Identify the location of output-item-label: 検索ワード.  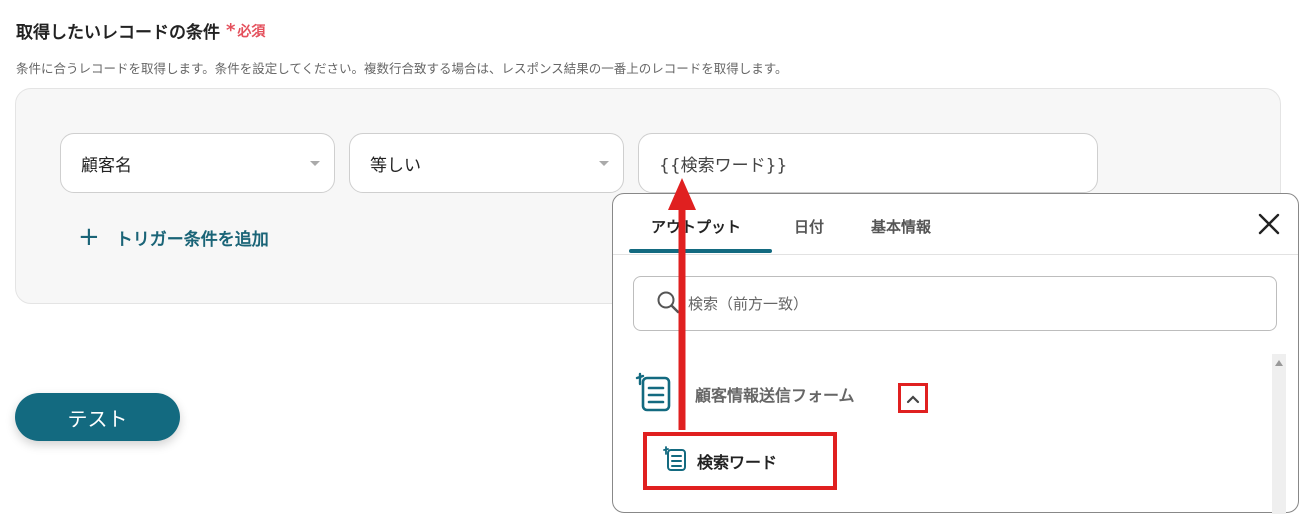
(737, 462).